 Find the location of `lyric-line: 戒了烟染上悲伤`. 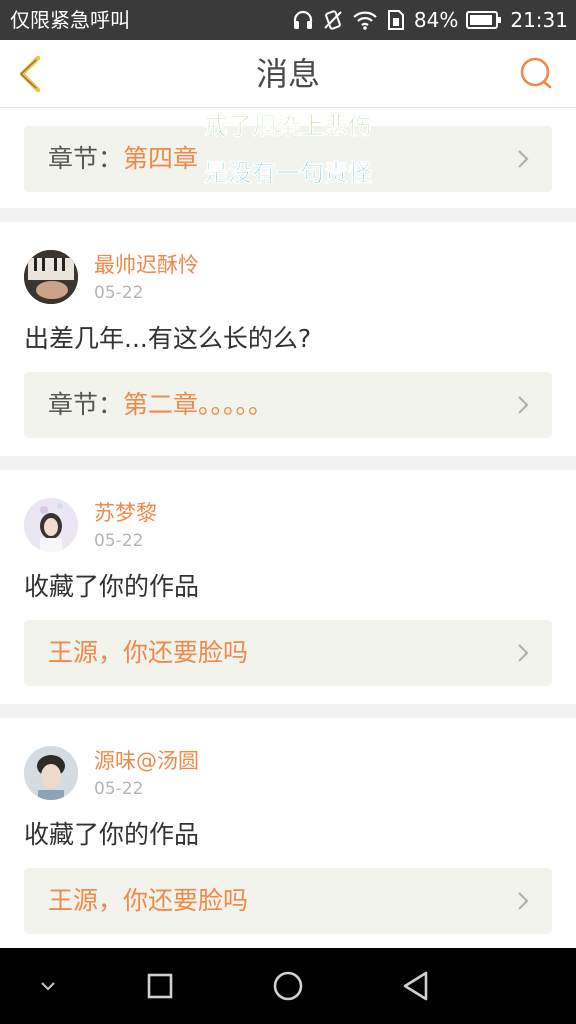

lyric-line: 戒了烟染上悲伤 is located at coordinates (288, 126).